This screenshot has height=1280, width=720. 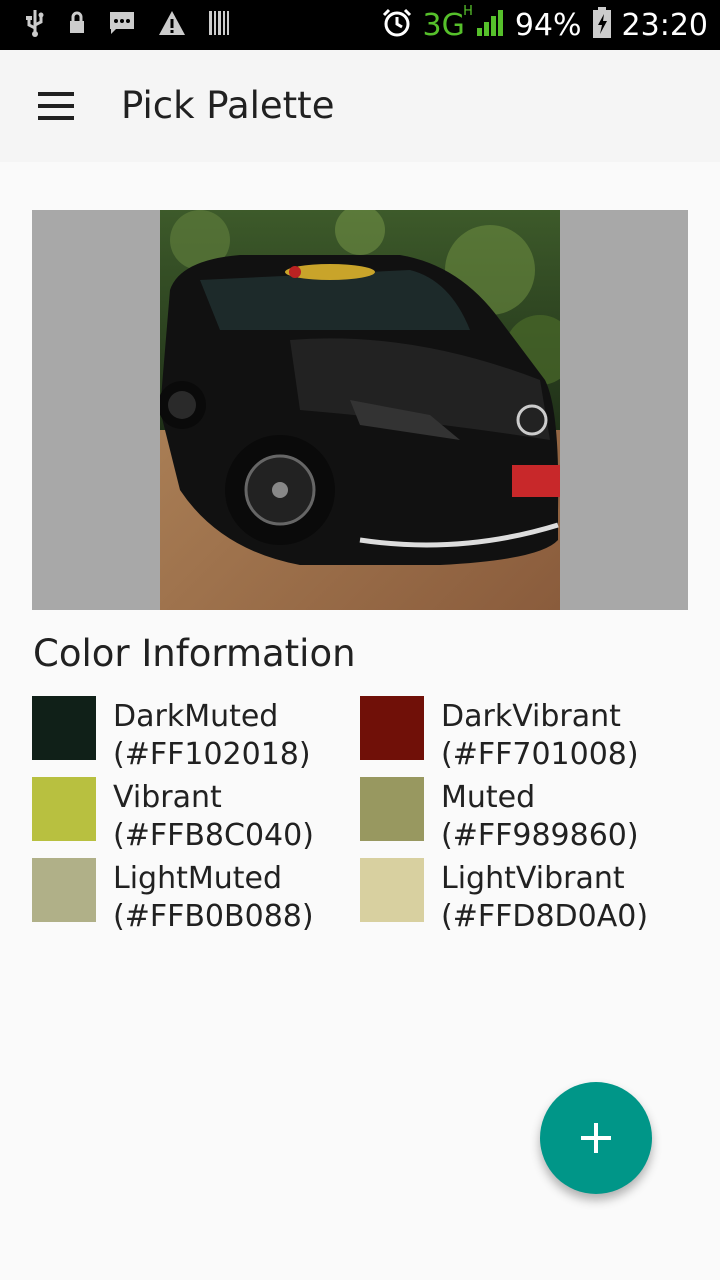 I want to click on app-bar: Pick Palette, so click(x=360, y=106).